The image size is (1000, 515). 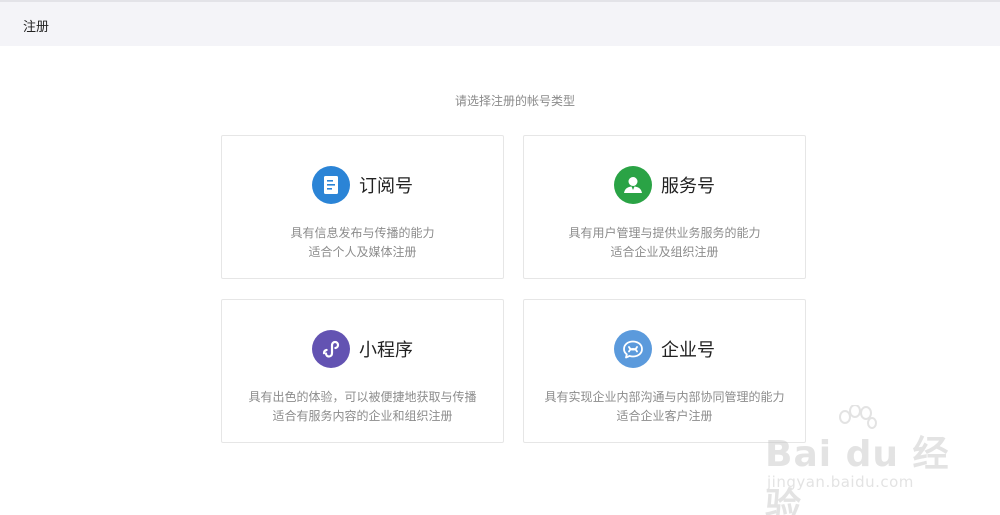 I want to click on document-icon, so click(x=331, y=185).